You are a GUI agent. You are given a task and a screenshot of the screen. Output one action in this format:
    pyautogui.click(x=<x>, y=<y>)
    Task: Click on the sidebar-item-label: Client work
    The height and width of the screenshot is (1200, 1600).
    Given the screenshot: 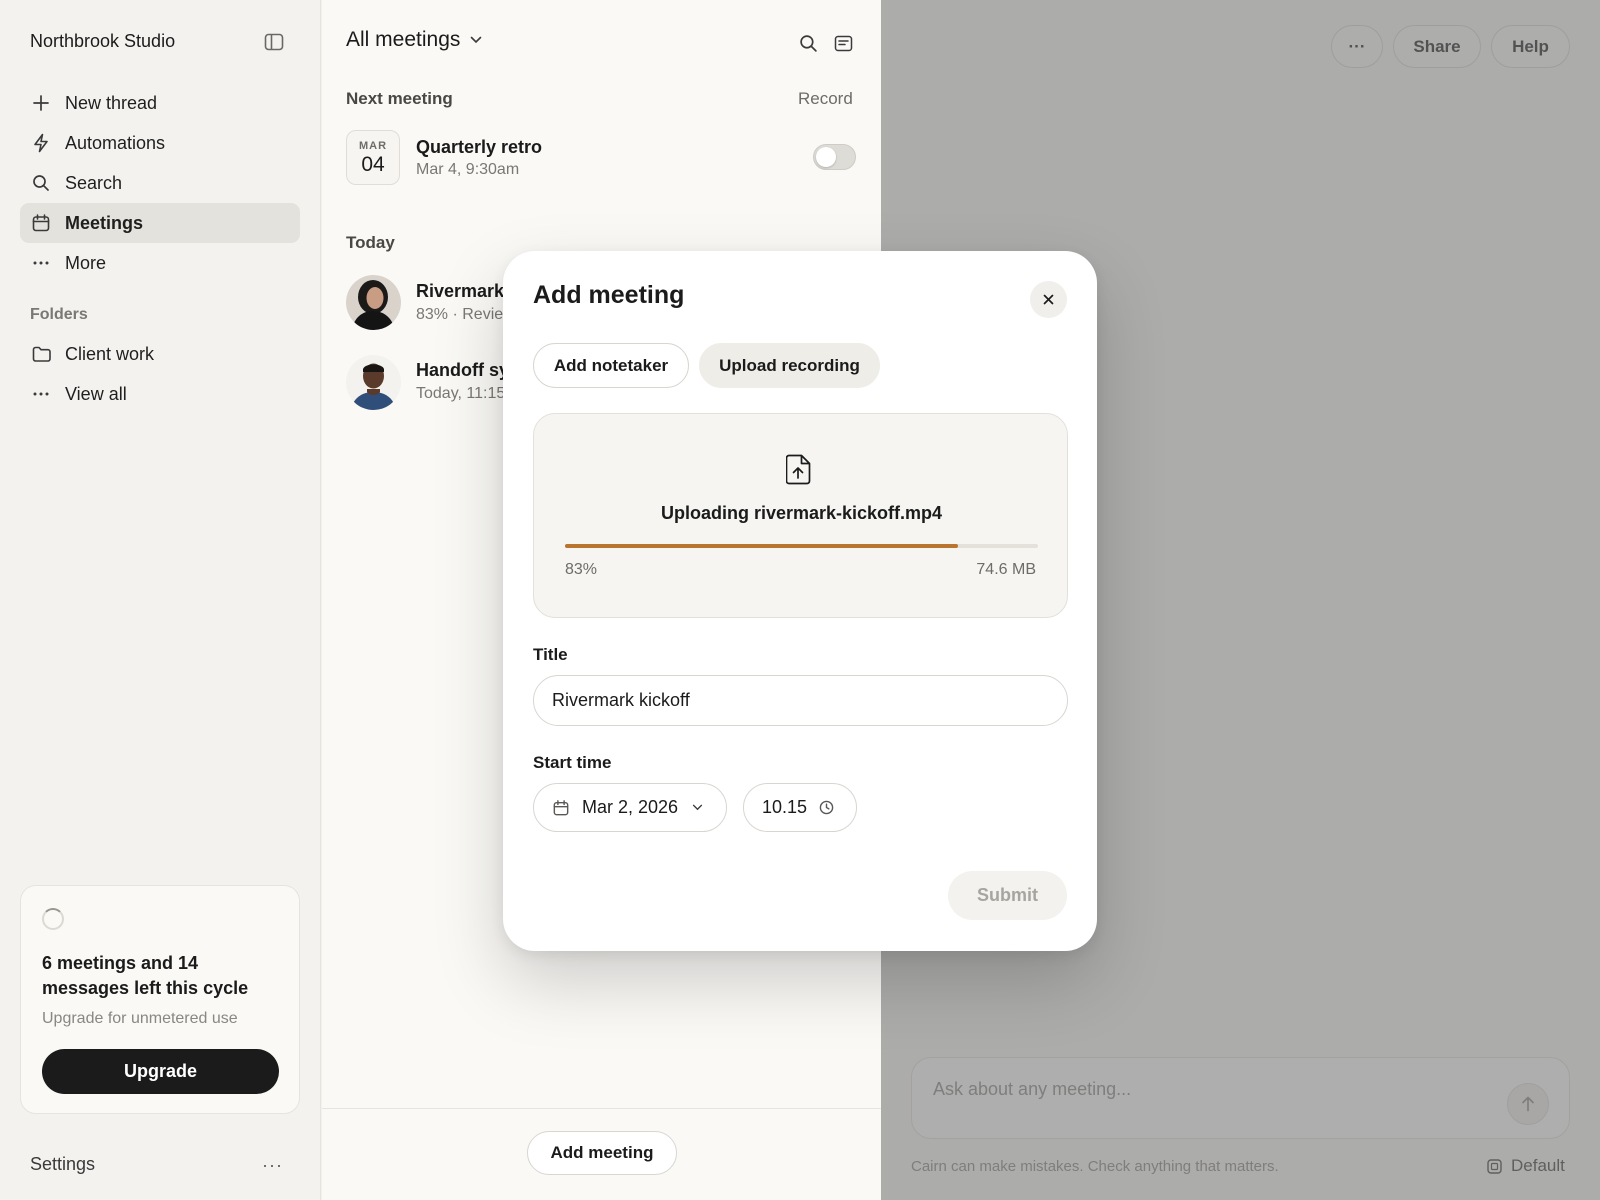 What is the action you would take?
    pyautogui.click(x=110, y=353)
    